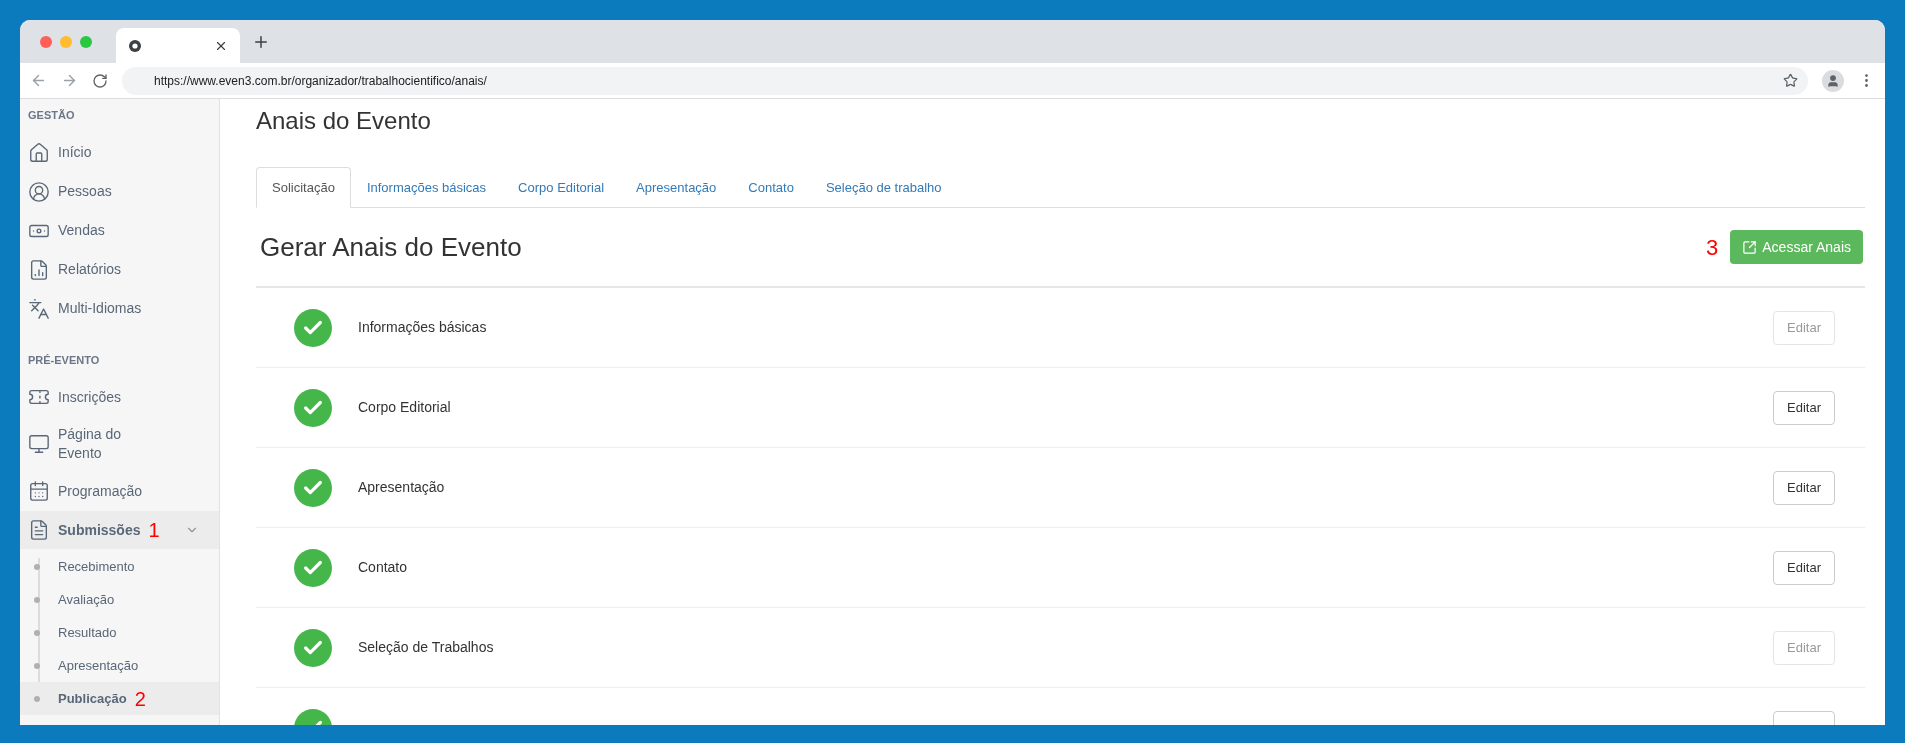 The width and height of the screenshot is (1905, 743). Describe the element at coordinates (64, 360) in the screenshot. I see `section-heading: PRÉ-EVENTO` at that location.